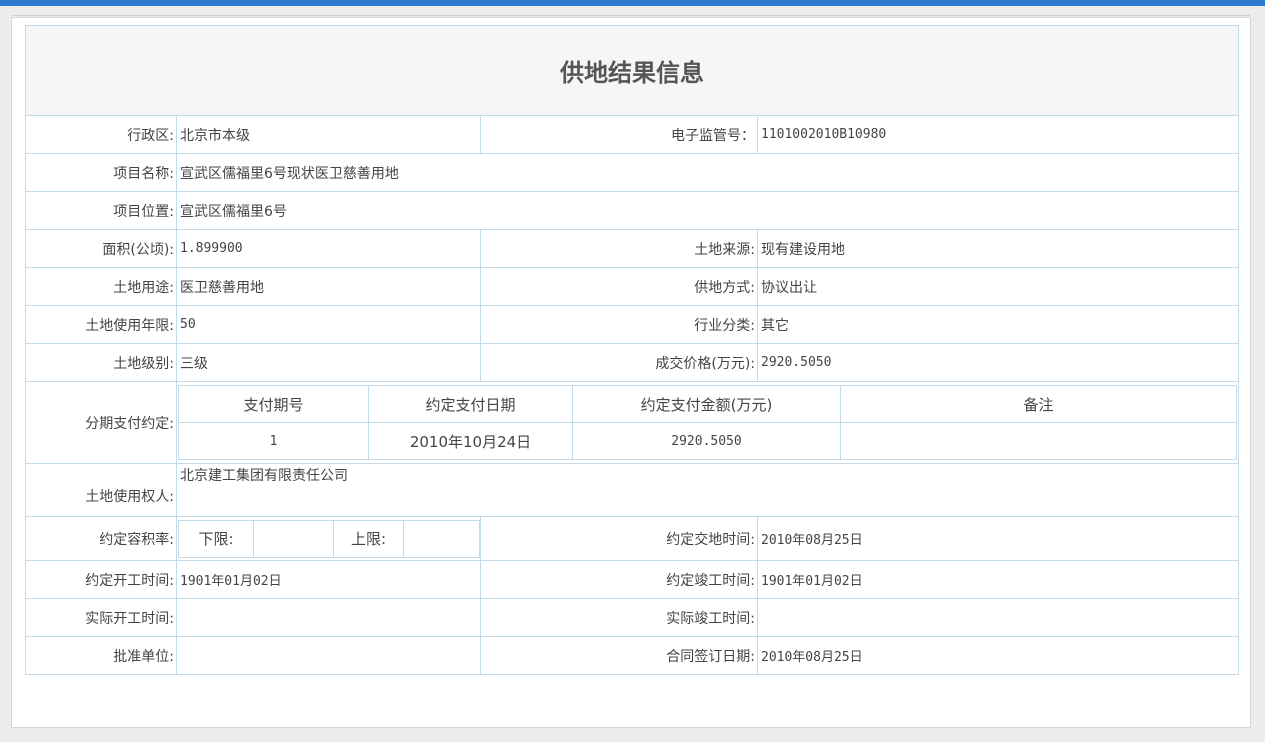 This screenshot has height=742, width=1265. Describe the element at coordinates (998, 655) in the screenshot. I see `contract-date-value: 2010年08月25日` at that location.